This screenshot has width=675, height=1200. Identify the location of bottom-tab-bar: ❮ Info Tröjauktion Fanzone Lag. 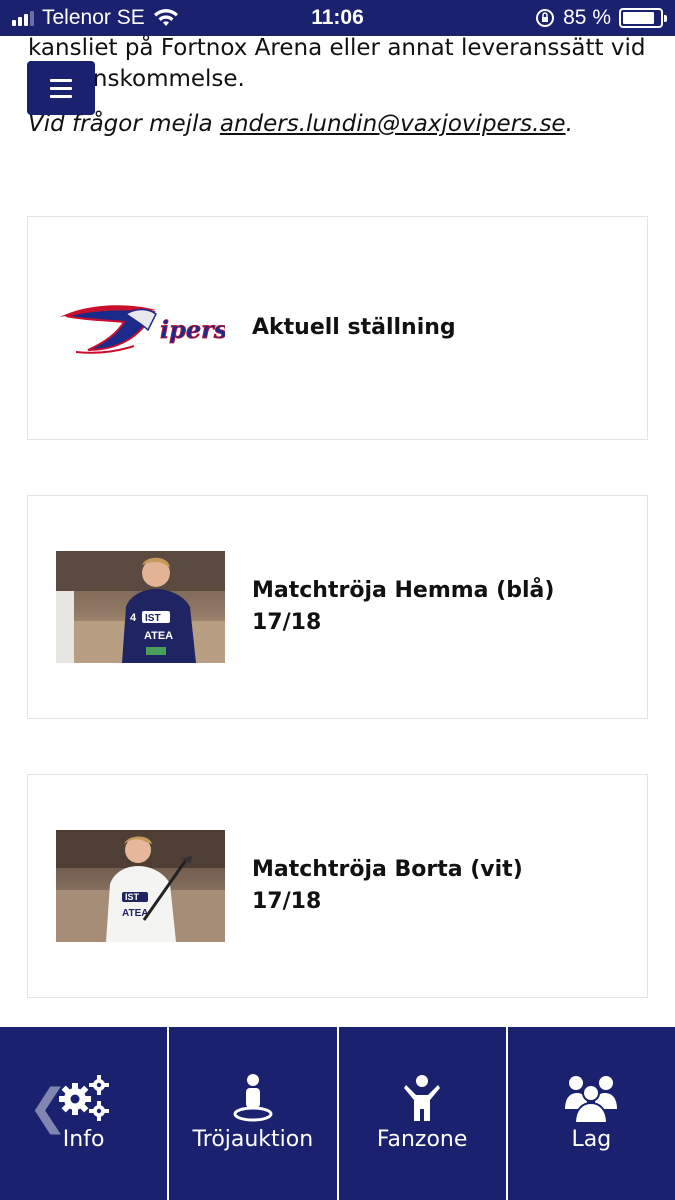
(337, 1113).